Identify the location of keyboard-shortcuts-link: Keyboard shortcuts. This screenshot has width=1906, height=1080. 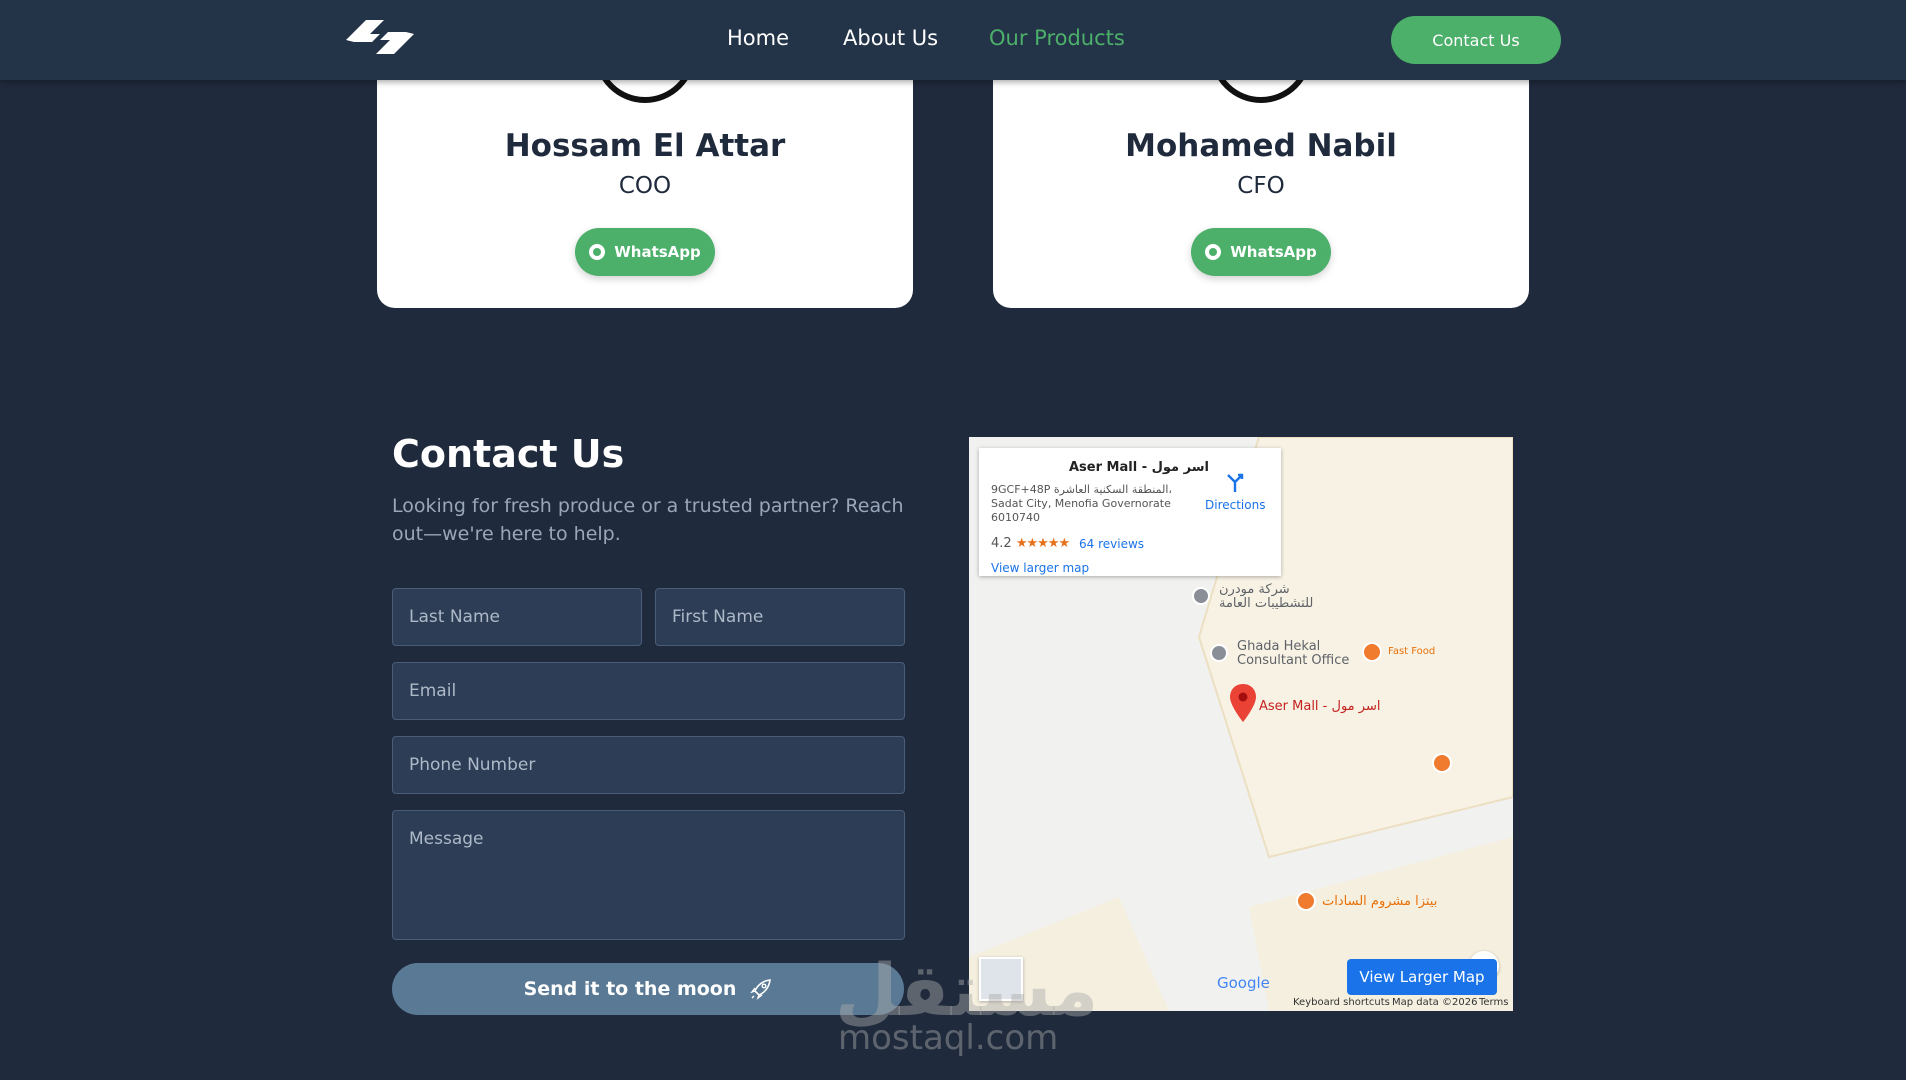
(1341, 1002).